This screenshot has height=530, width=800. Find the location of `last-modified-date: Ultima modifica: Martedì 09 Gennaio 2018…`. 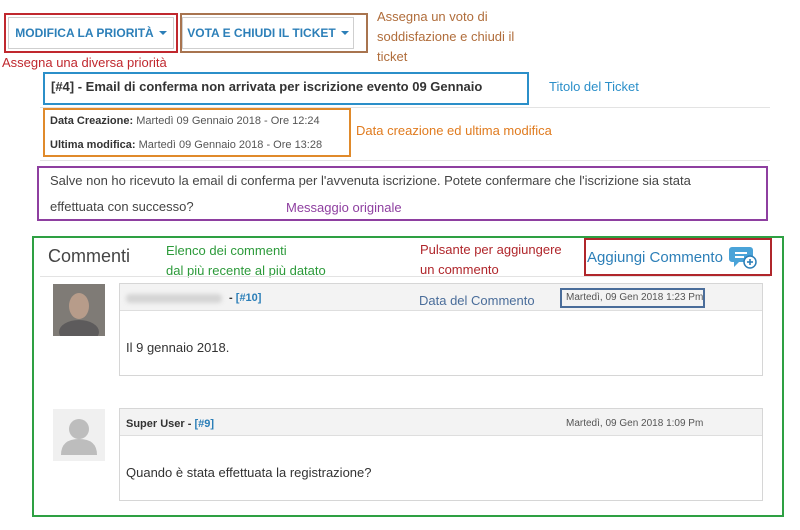

last-modified-date: Ultima modifica: Martedì 09 Gennaio 2018… is located at coordinates (186, 145).